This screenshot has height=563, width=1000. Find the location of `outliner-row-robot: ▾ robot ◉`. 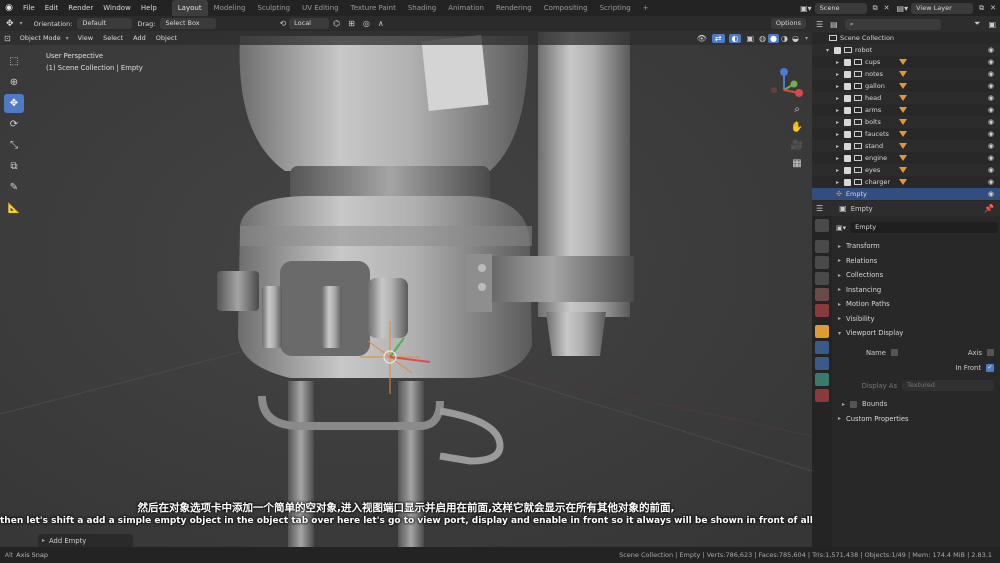

outliner-row-robot: ▾ robot ◉ is located at coordinates (906, 50).